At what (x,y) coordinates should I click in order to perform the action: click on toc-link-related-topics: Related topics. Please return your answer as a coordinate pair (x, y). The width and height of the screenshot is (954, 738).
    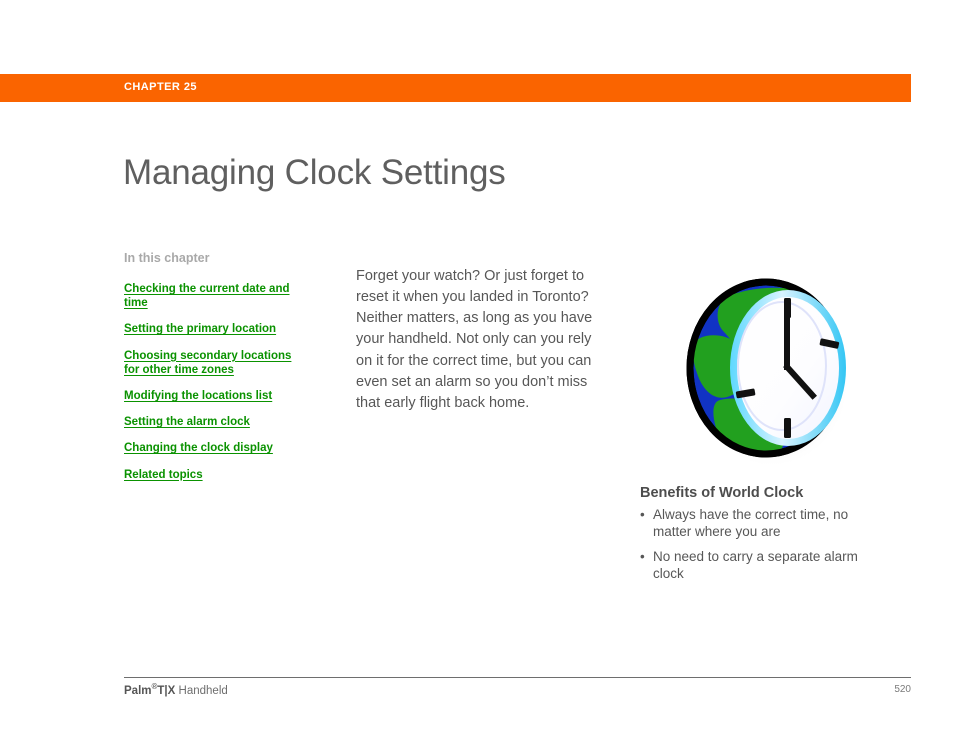
    Looking at the image, I should click on (211, 475).